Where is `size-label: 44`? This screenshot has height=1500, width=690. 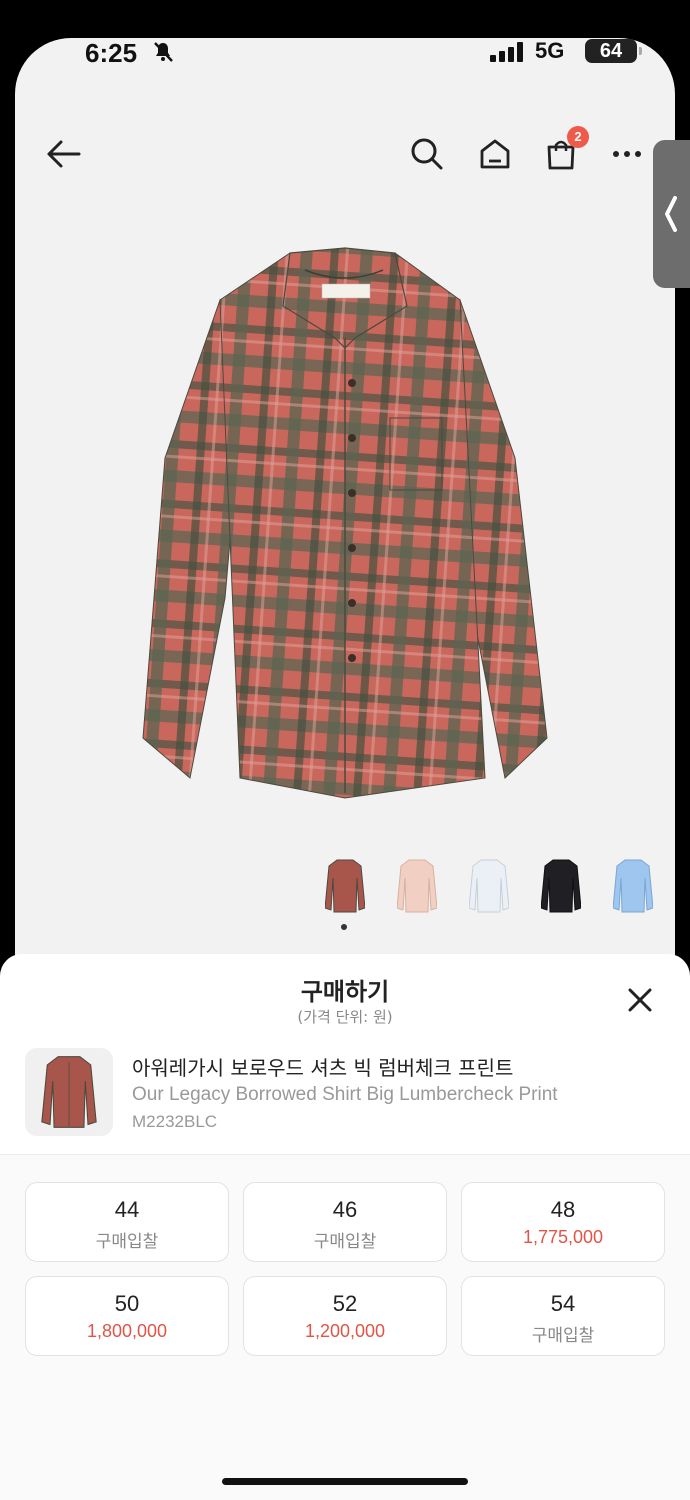 size-label: 44 is located at coordinates (127, 1209).